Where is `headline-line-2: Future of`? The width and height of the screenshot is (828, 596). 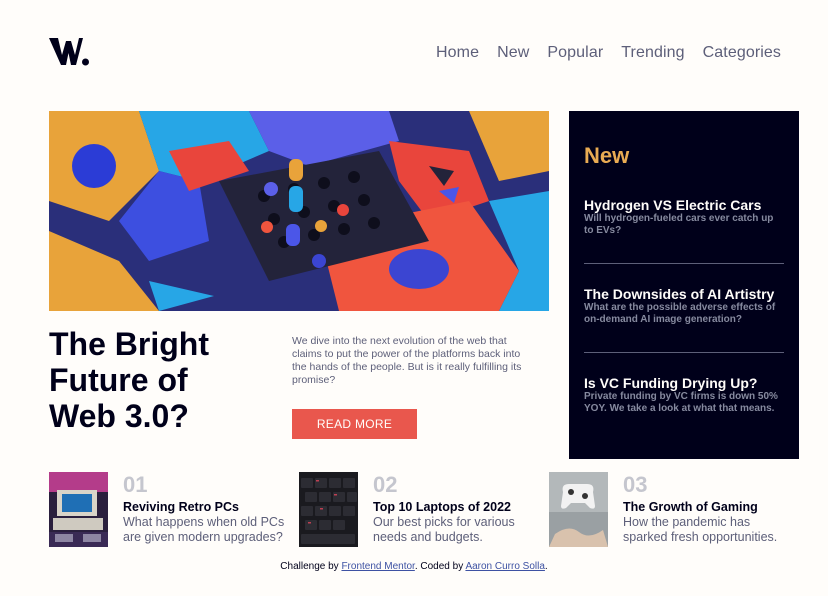 headline-line-2: Future of is located at coordinates (118, 380).